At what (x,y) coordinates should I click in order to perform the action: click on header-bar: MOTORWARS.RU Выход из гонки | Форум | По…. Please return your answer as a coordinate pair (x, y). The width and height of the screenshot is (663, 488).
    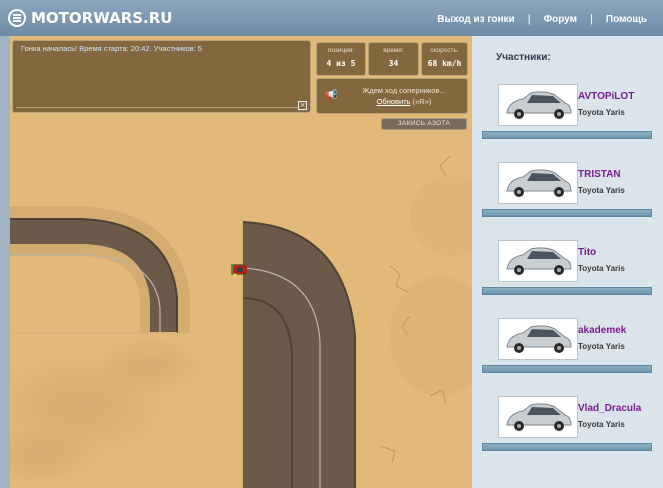
    Looking at the image, I should click on (331, 18).